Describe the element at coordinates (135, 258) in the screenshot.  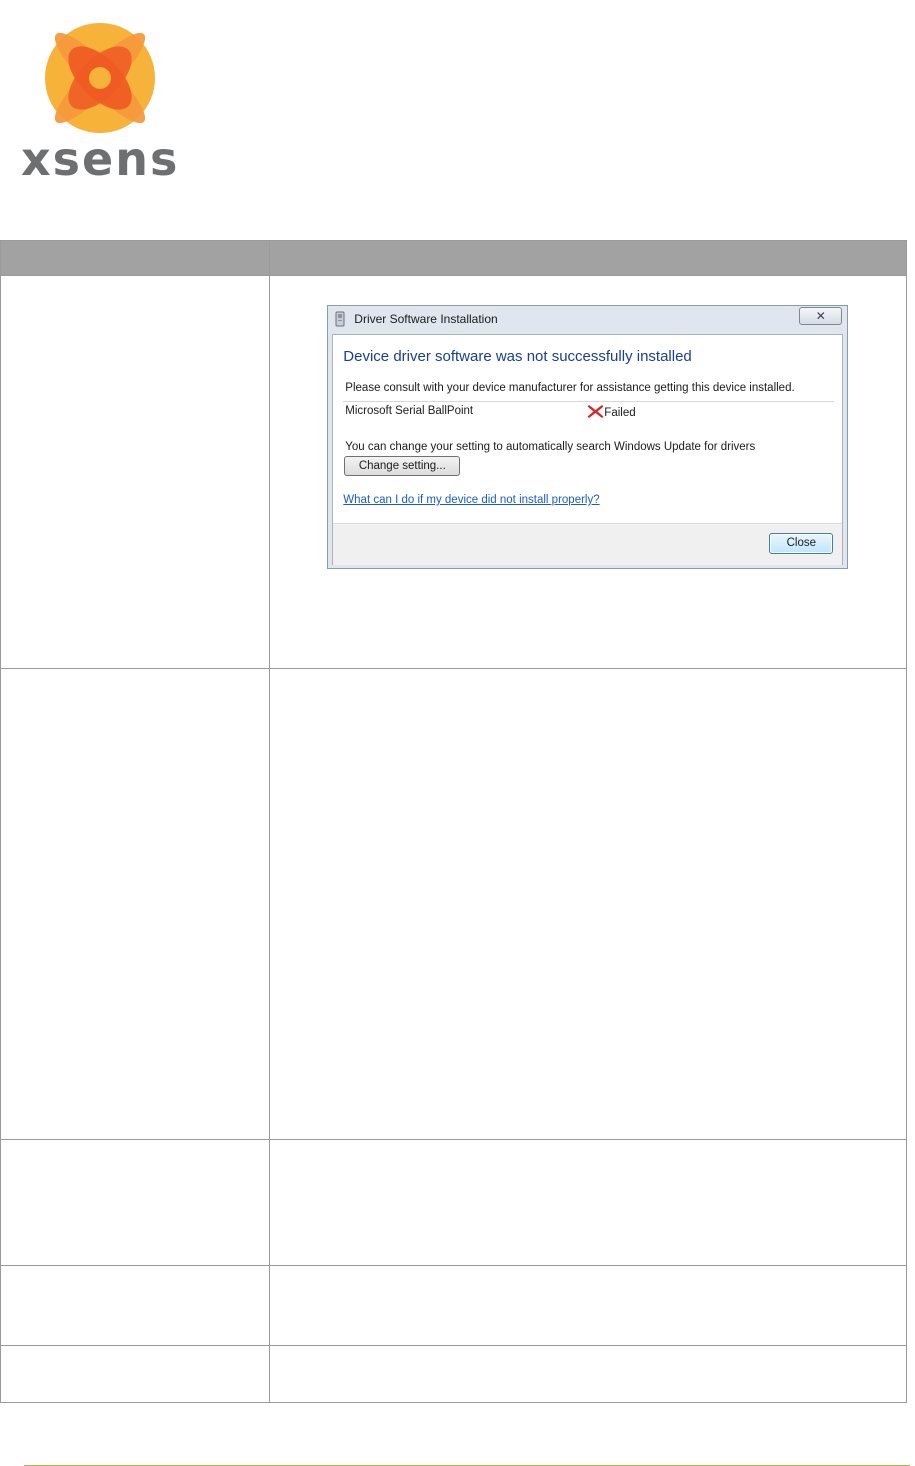
I see `table-header-cell-left` at that location.